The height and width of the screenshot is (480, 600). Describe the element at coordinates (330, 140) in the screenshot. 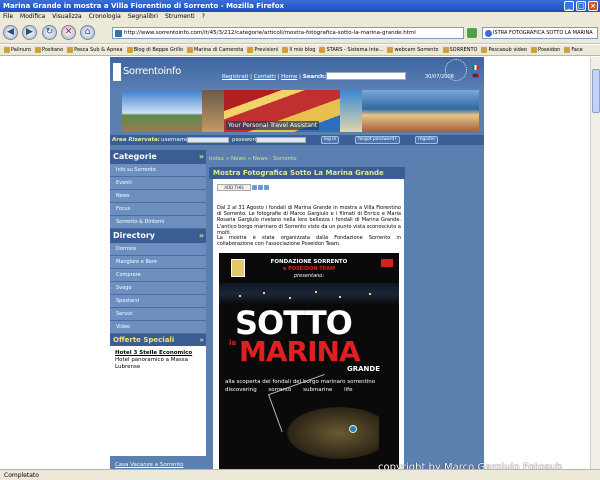

I see `login-button: log in` at that location.